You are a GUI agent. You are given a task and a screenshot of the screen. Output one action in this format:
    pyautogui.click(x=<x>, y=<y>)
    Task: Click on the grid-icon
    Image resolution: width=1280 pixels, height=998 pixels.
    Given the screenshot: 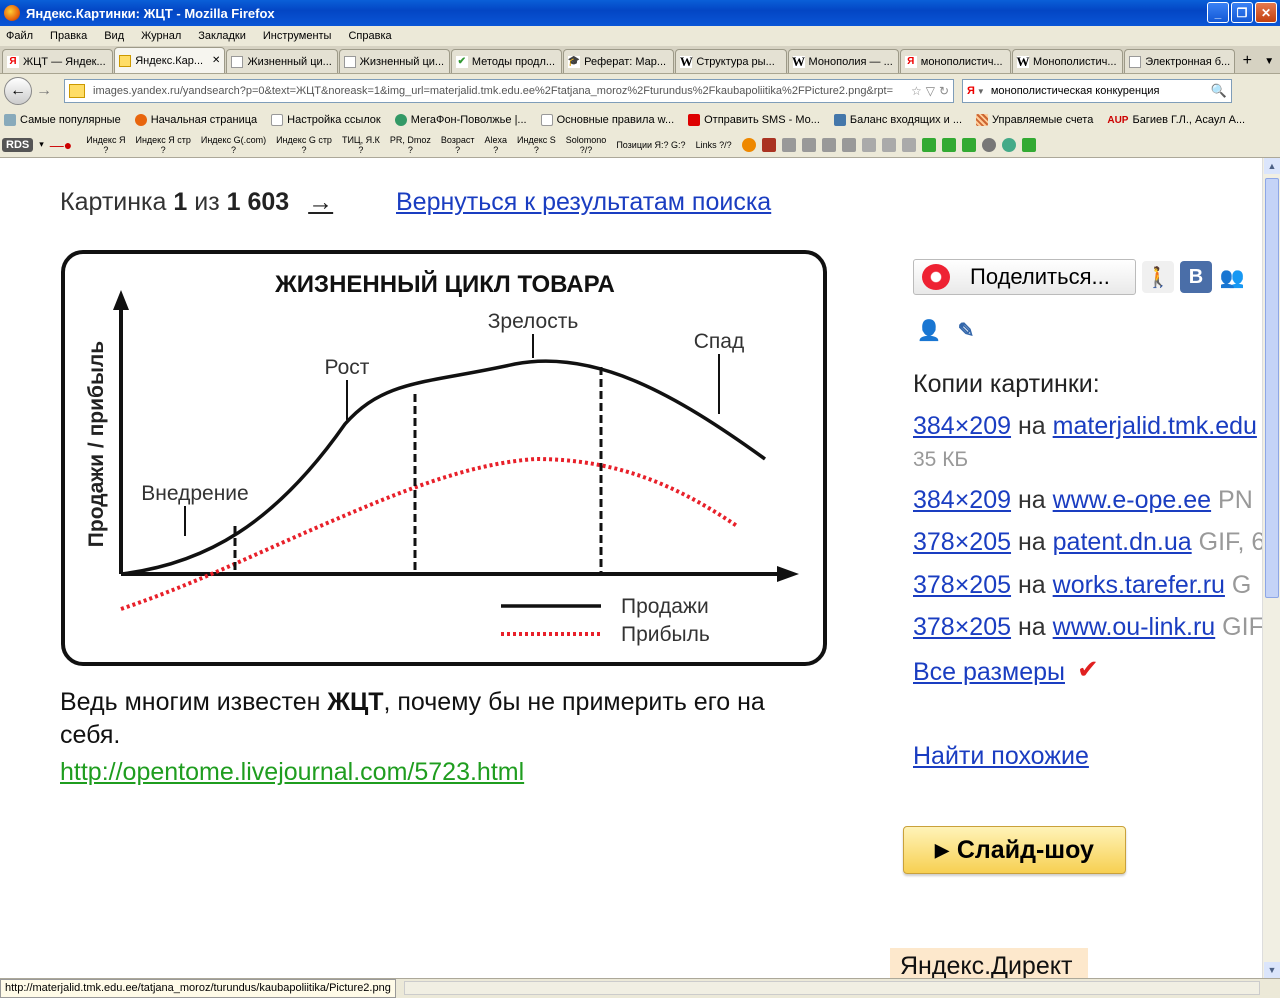 What is the action you would take?
    pyautogui.click(x=788, y=144)
    